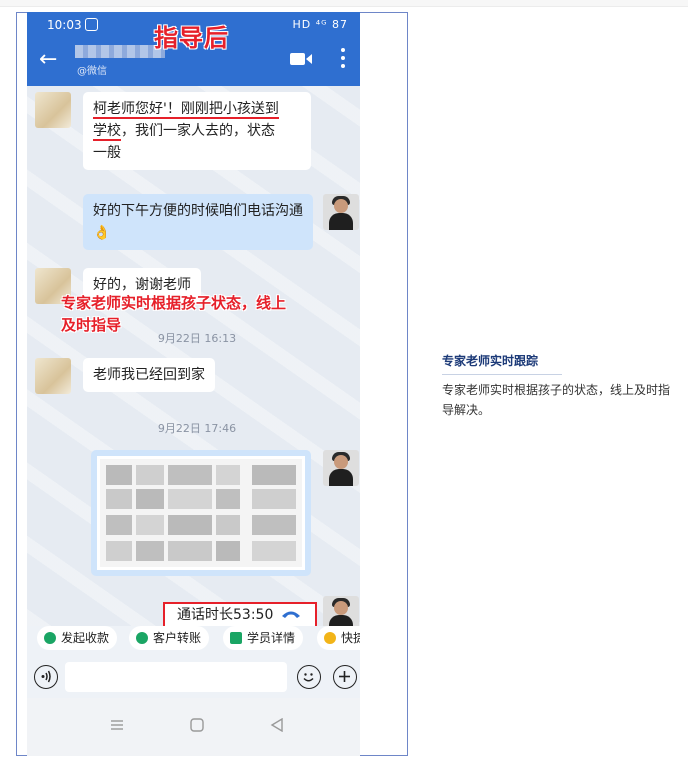 The width and height of the screenshot is (688, 768). What do you see at coordinates (344, 3) in the screenshot?
I see `top-divider` at bounding box center [344, 3].